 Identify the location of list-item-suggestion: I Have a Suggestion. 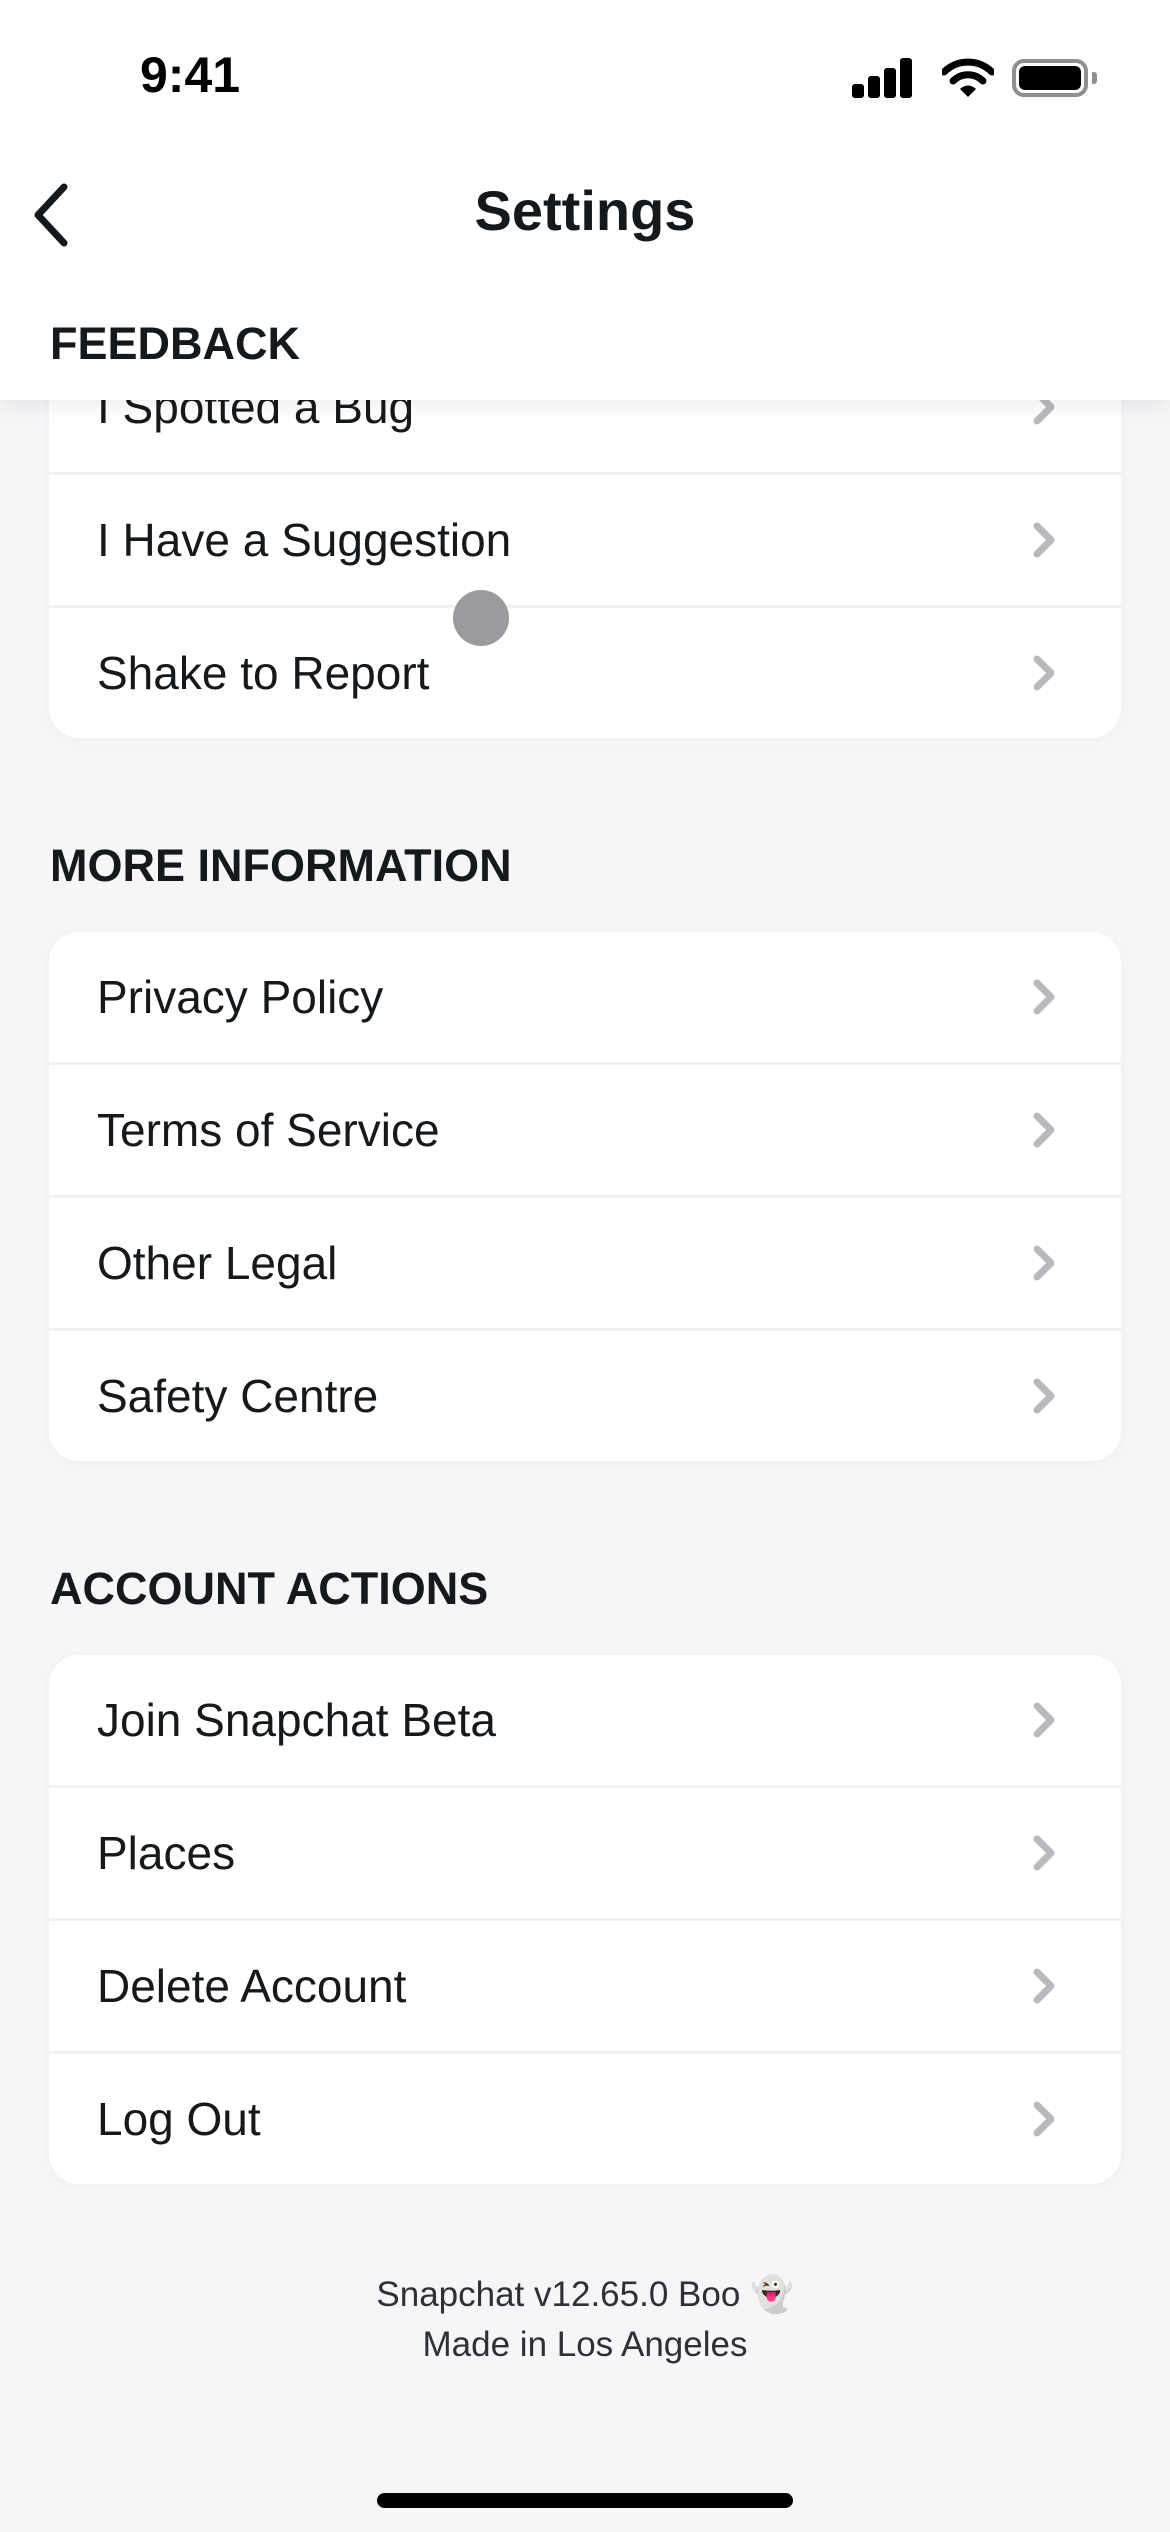
(585, 541).